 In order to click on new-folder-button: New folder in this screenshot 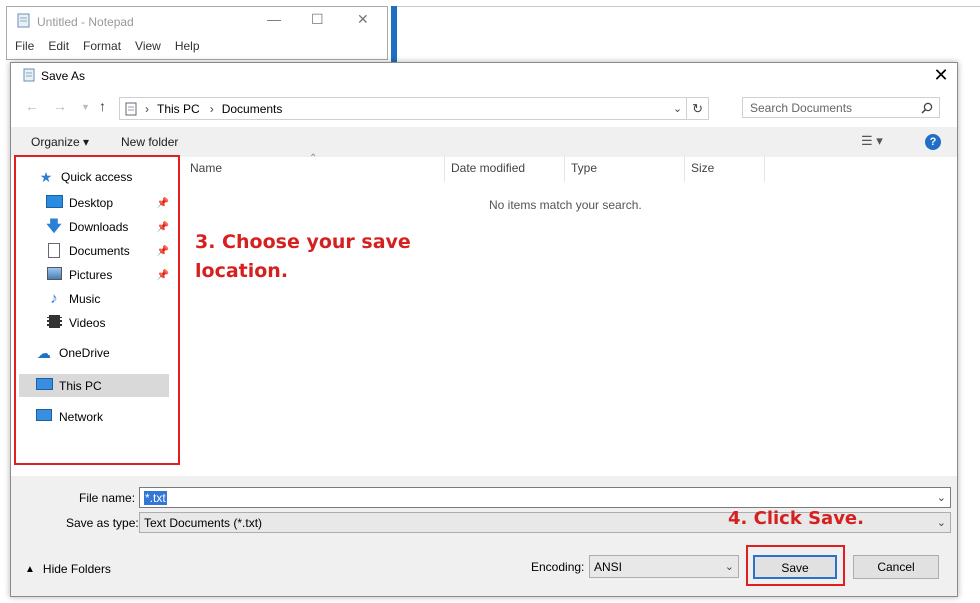, I will do `click(149, 142)`.